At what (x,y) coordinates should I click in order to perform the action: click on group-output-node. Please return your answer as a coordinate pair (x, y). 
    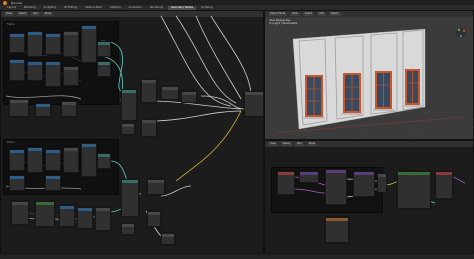
    Looking at the image, I should click on (254, 104).